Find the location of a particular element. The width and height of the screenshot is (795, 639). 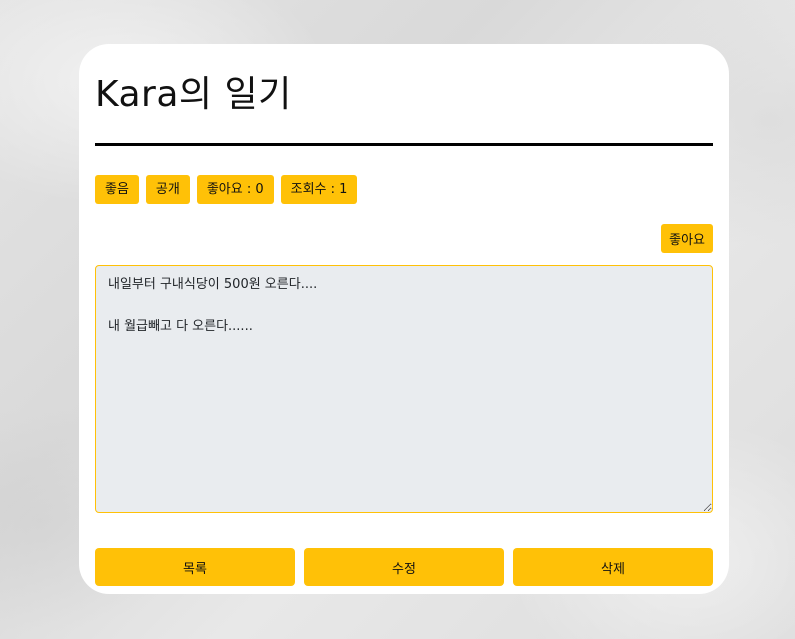

page-title: Kara의 일기 is located at coordinates (193, 94).